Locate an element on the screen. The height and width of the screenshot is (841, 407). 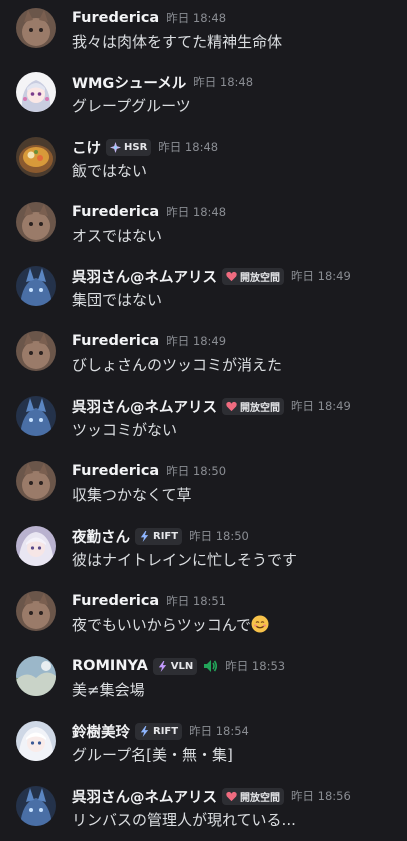
chat-message: Furederica 昨日 18:48 オスではない is located at coordinates (203, 224).